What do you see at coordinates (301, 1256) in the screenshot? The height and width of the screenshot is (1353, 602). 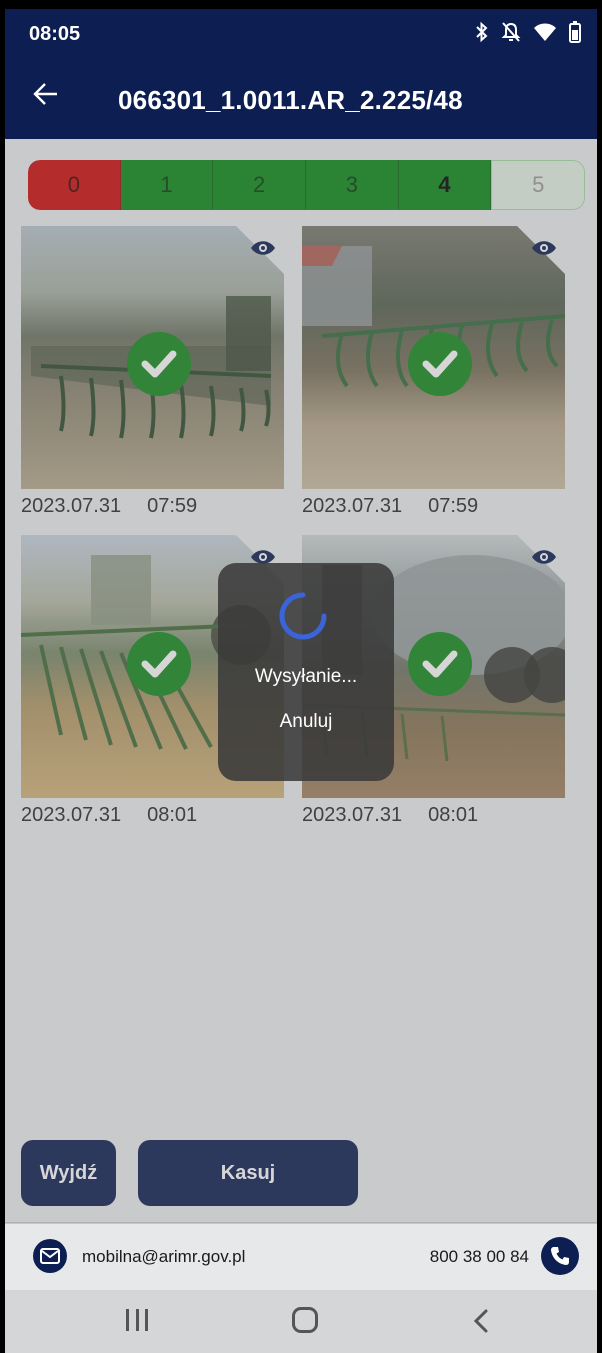 I see `contact-footer: mobilna@arimr.gov.pl 800 38 00 84` at bounding box center [301, 1256].